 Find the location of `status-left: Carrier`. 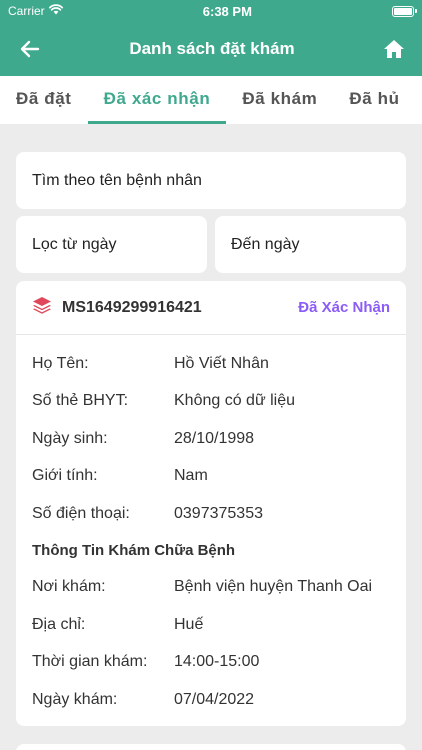

status-left: Carrier is located at coordinates (35, 11).